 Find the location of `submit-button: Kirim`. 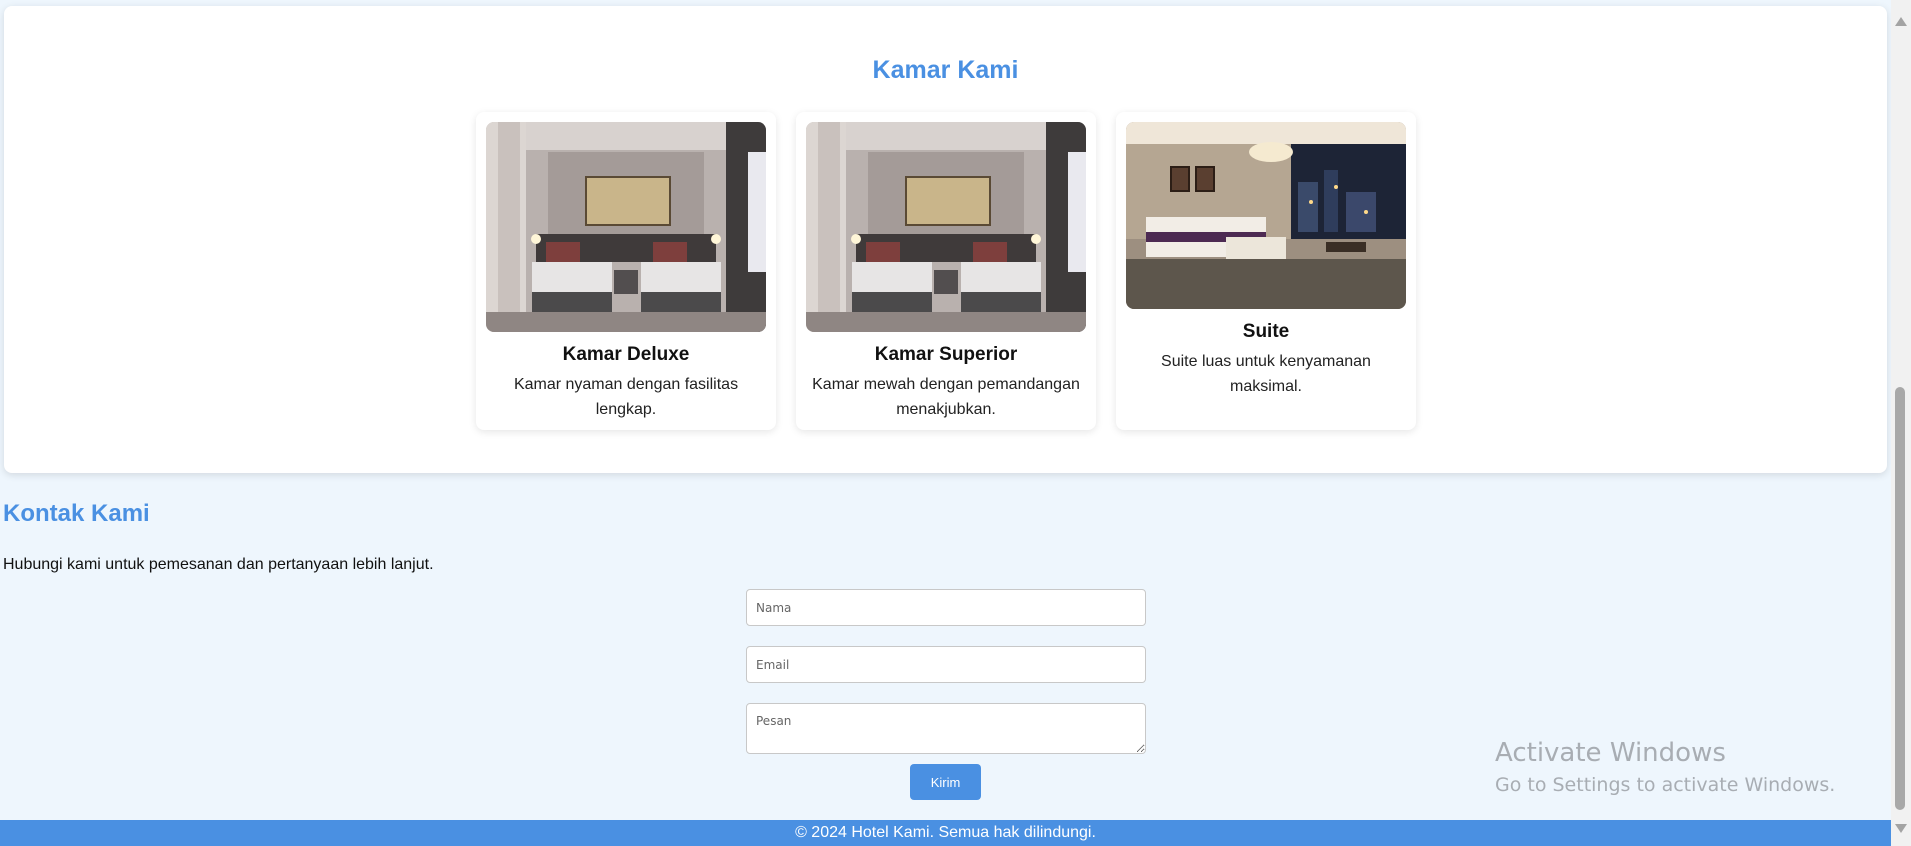

submit-button: Kirim is located at coordinates (945, 782).